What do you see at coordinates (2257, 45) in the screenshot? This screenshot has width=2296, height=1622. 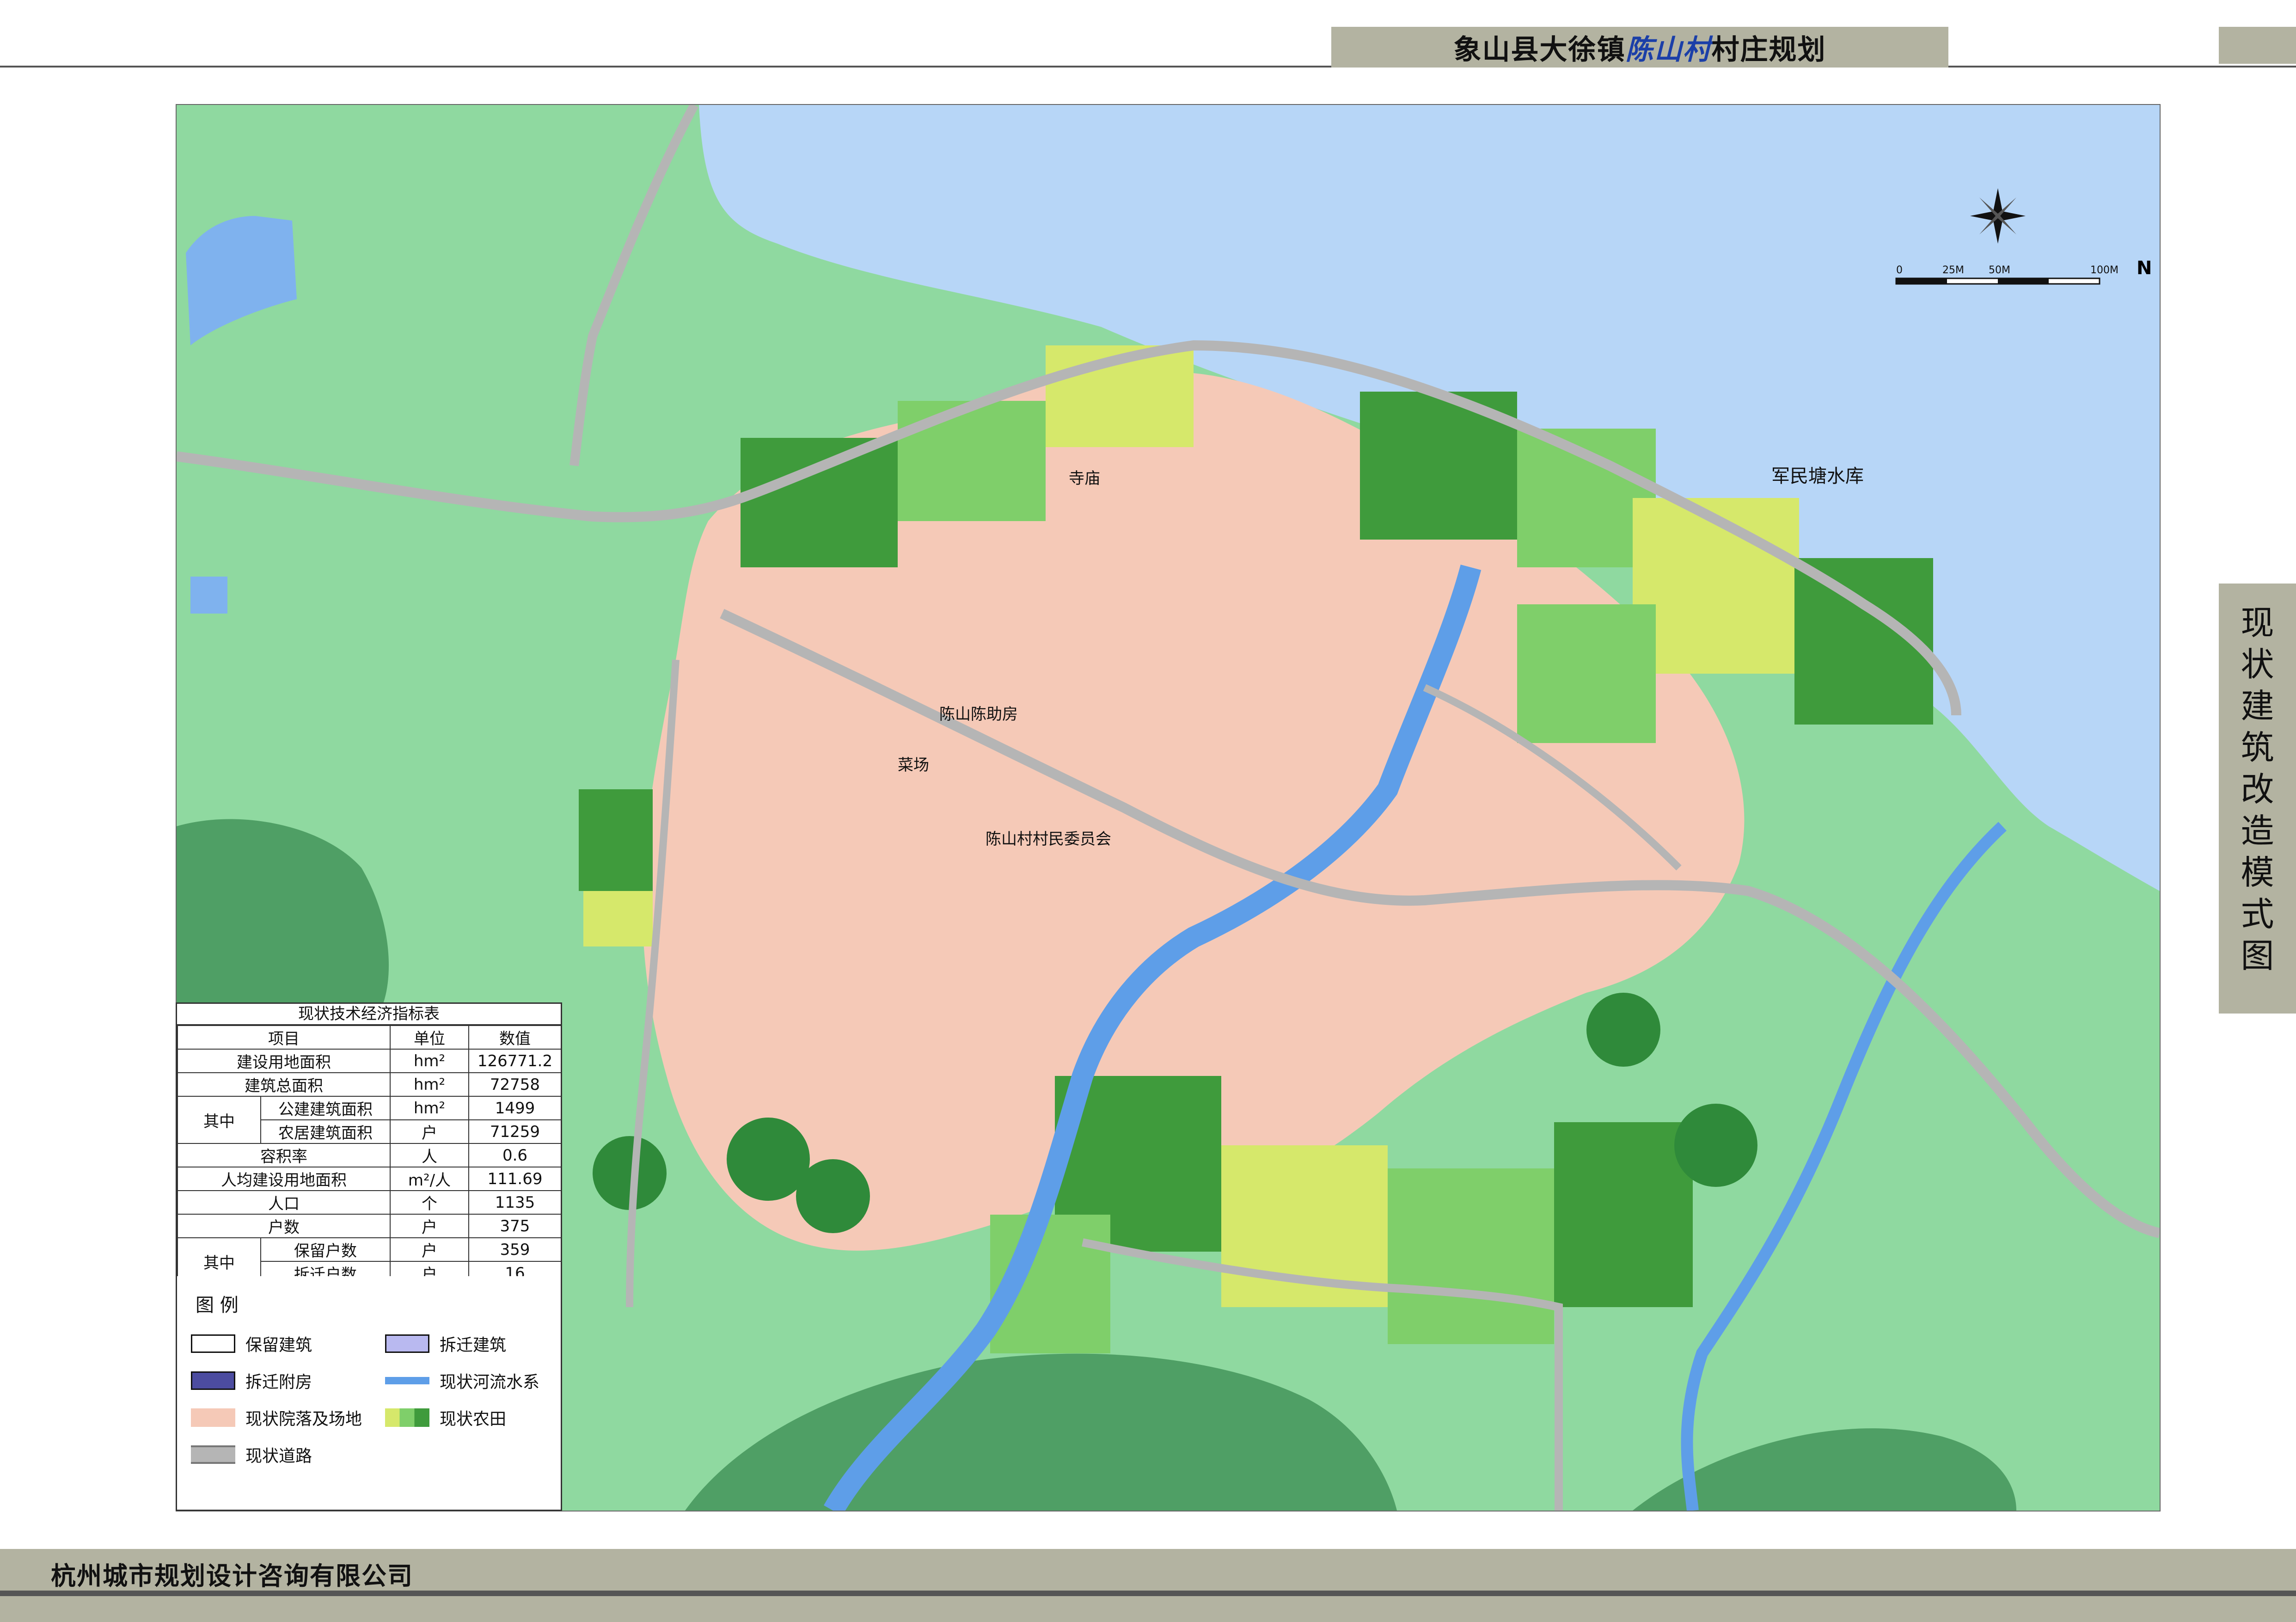 I see `corner-block` at bounding box center [2257, 45].